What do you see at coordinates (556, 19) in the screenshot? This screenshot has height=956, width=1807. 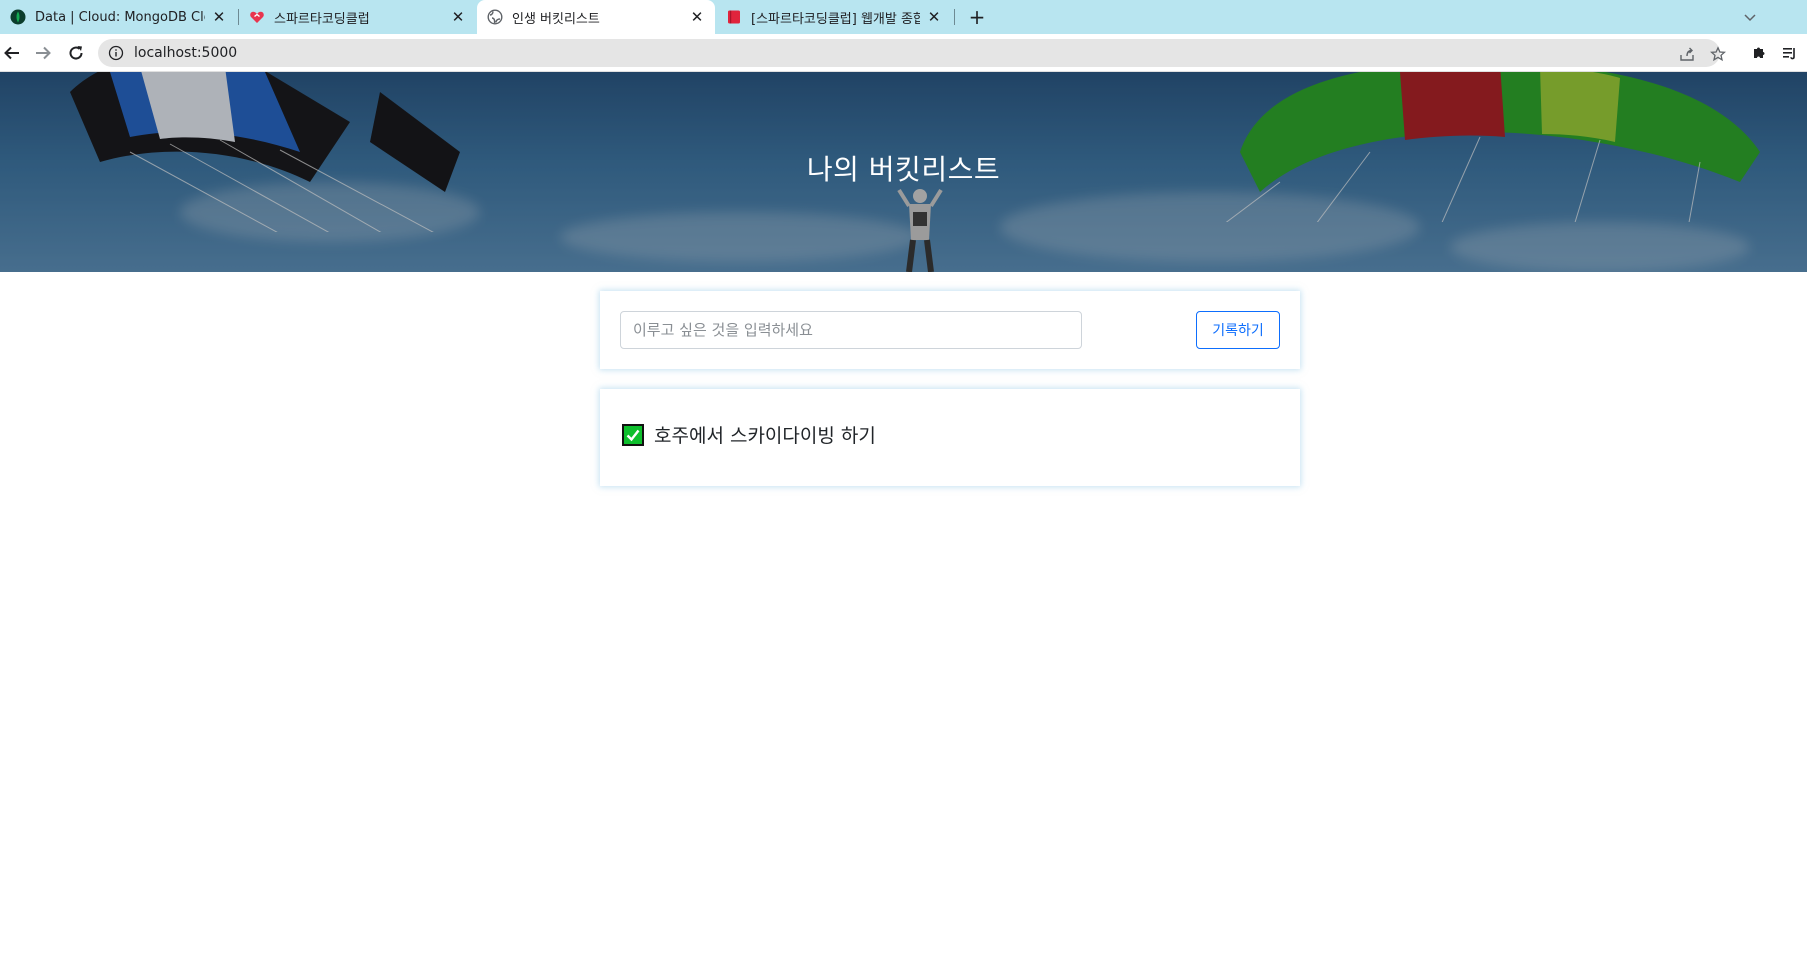 I see `tab-title: 인생 버킷리스트` at bounding box center [556, 19].